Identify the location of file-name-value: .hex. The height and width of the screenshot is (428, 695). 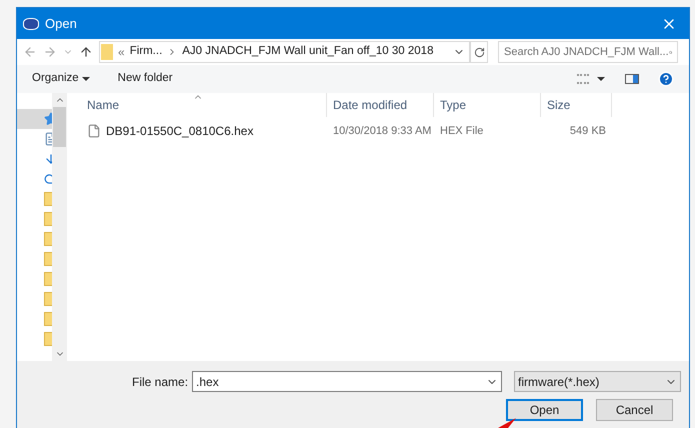
(208, 382).